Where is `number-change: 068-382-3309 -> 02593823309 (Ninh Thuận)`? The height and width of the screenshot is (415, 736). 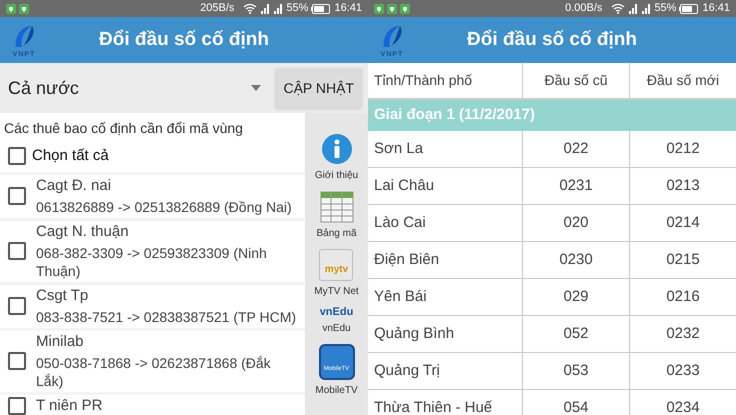 number-change: 068-382-3309 -> 02593823309 (Ninh Thuận) is located at coordinates (152, 262).